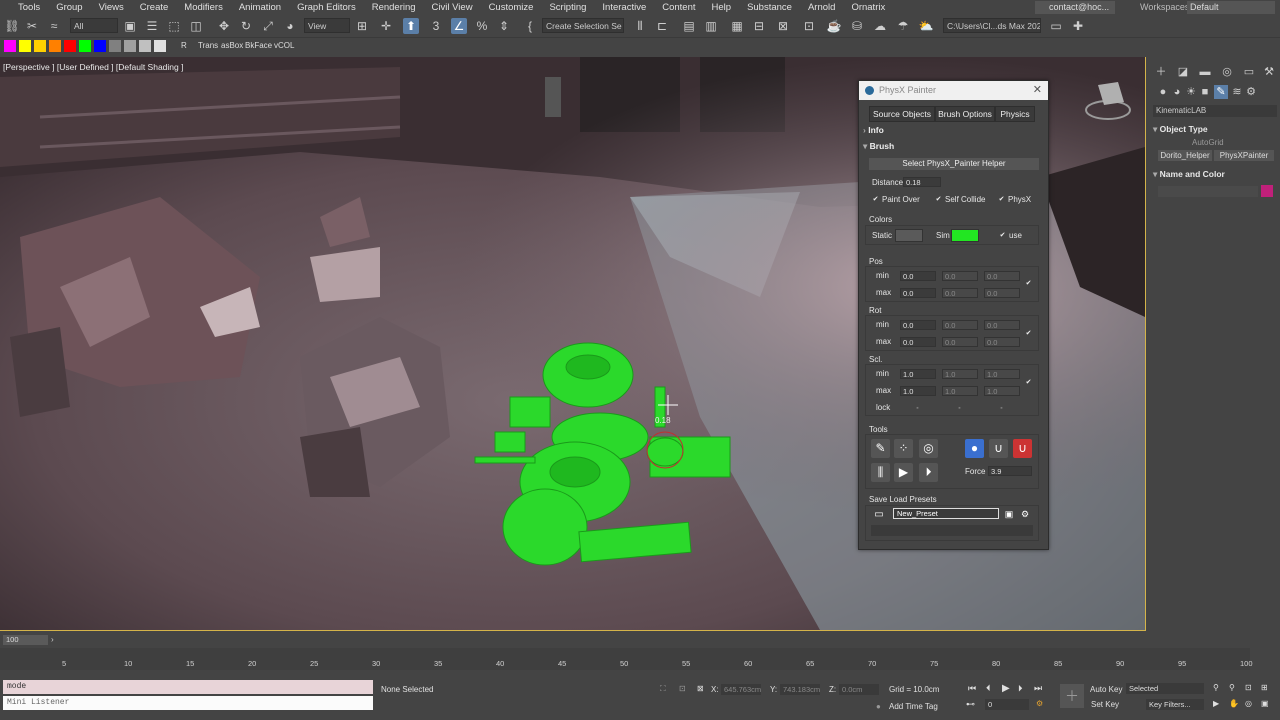 The height and width of the screenshot is (720, 1280). What do you see at coordinates (188, 703) in the screenshot?
I see `maxscript-listener-output: Mini Listener` at bounding box center [188, 703].